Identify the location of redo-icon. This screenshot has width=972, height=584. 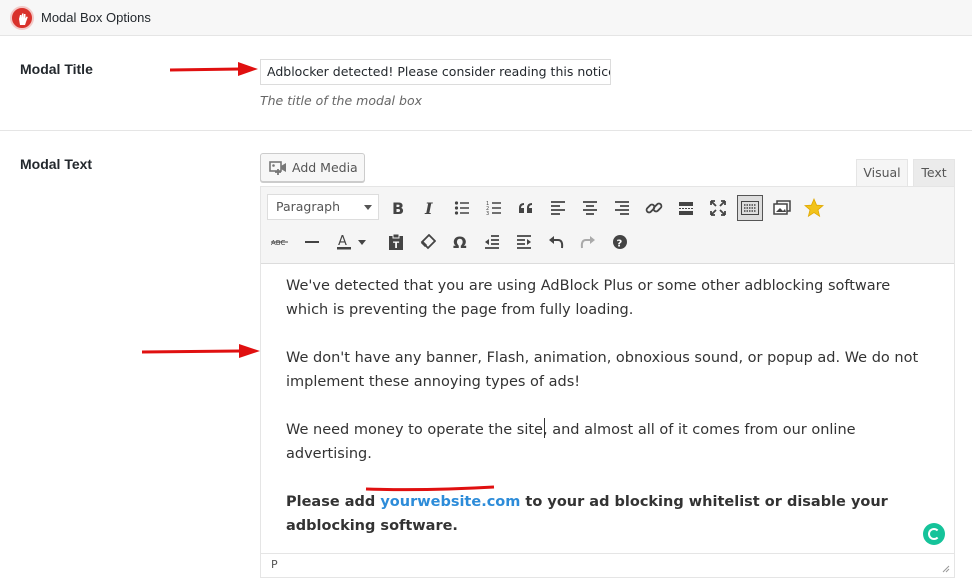
(588, 242).